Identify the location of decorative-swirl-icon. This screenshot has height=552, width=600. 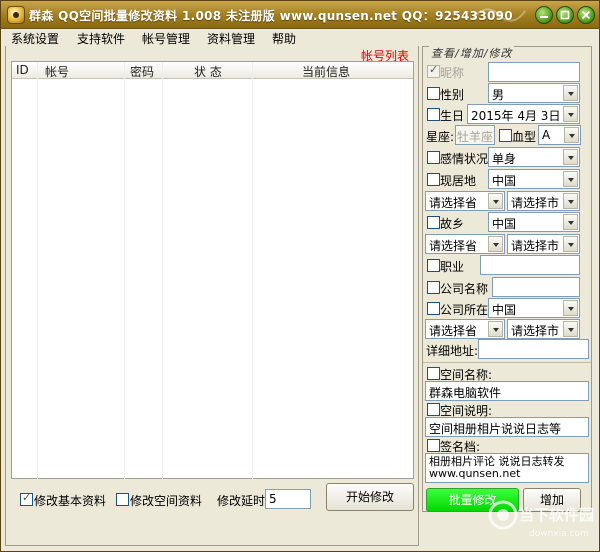
(499, 15).